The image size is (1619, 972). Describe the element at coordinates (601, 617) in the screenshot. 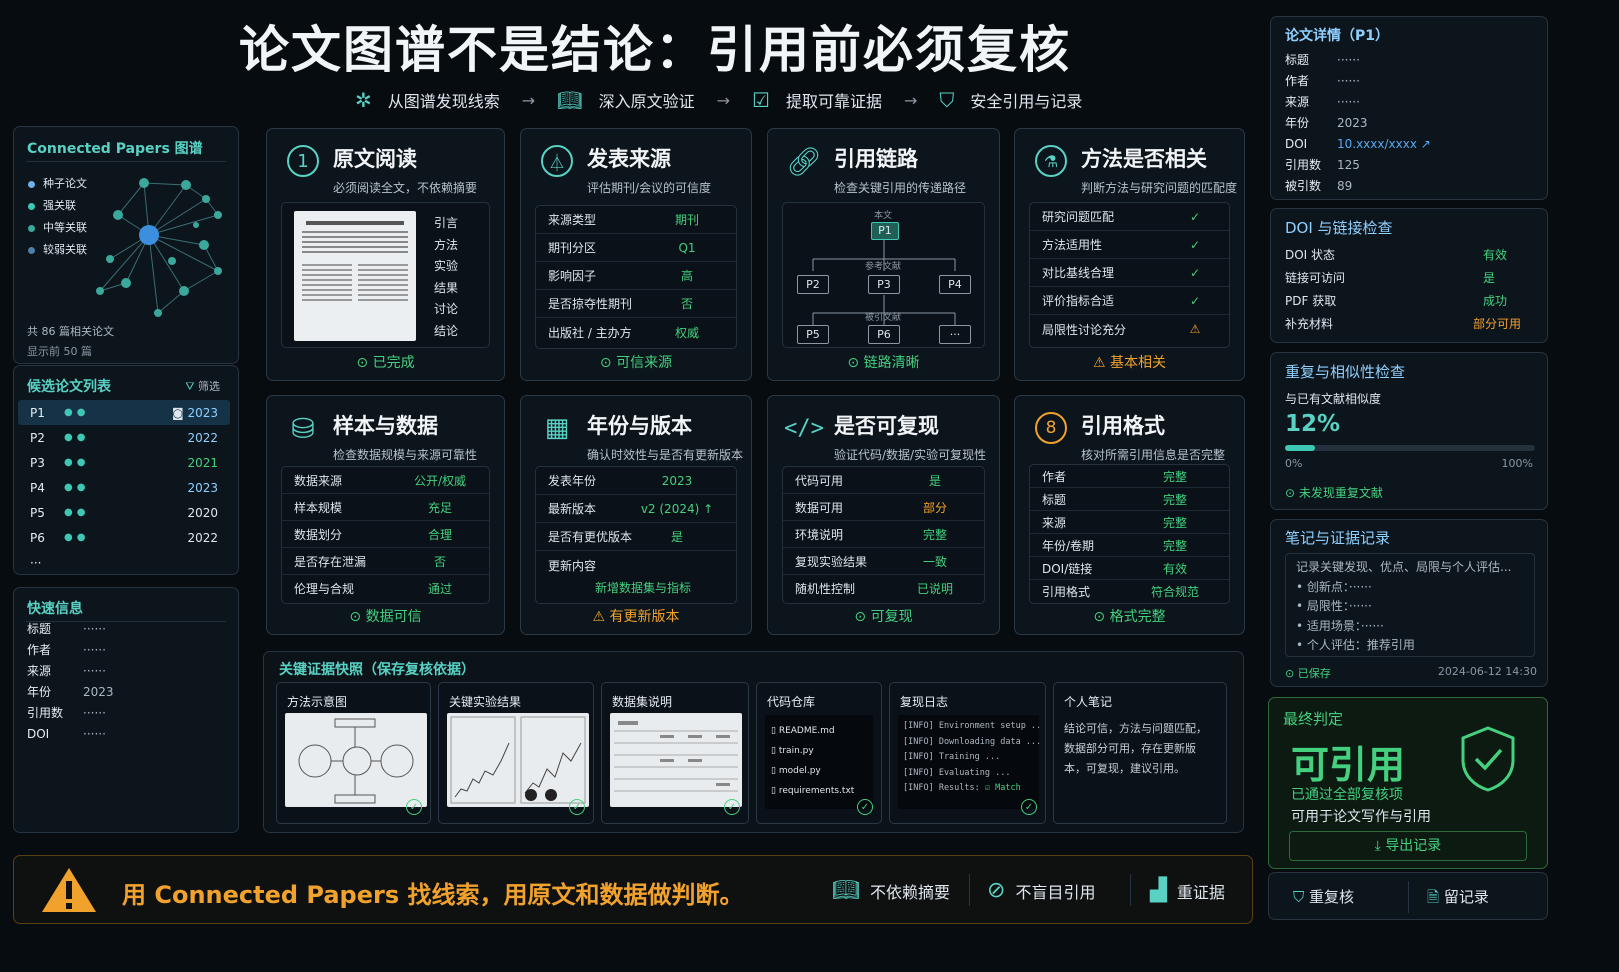

I see `warning-icon: ⚠` at that location.